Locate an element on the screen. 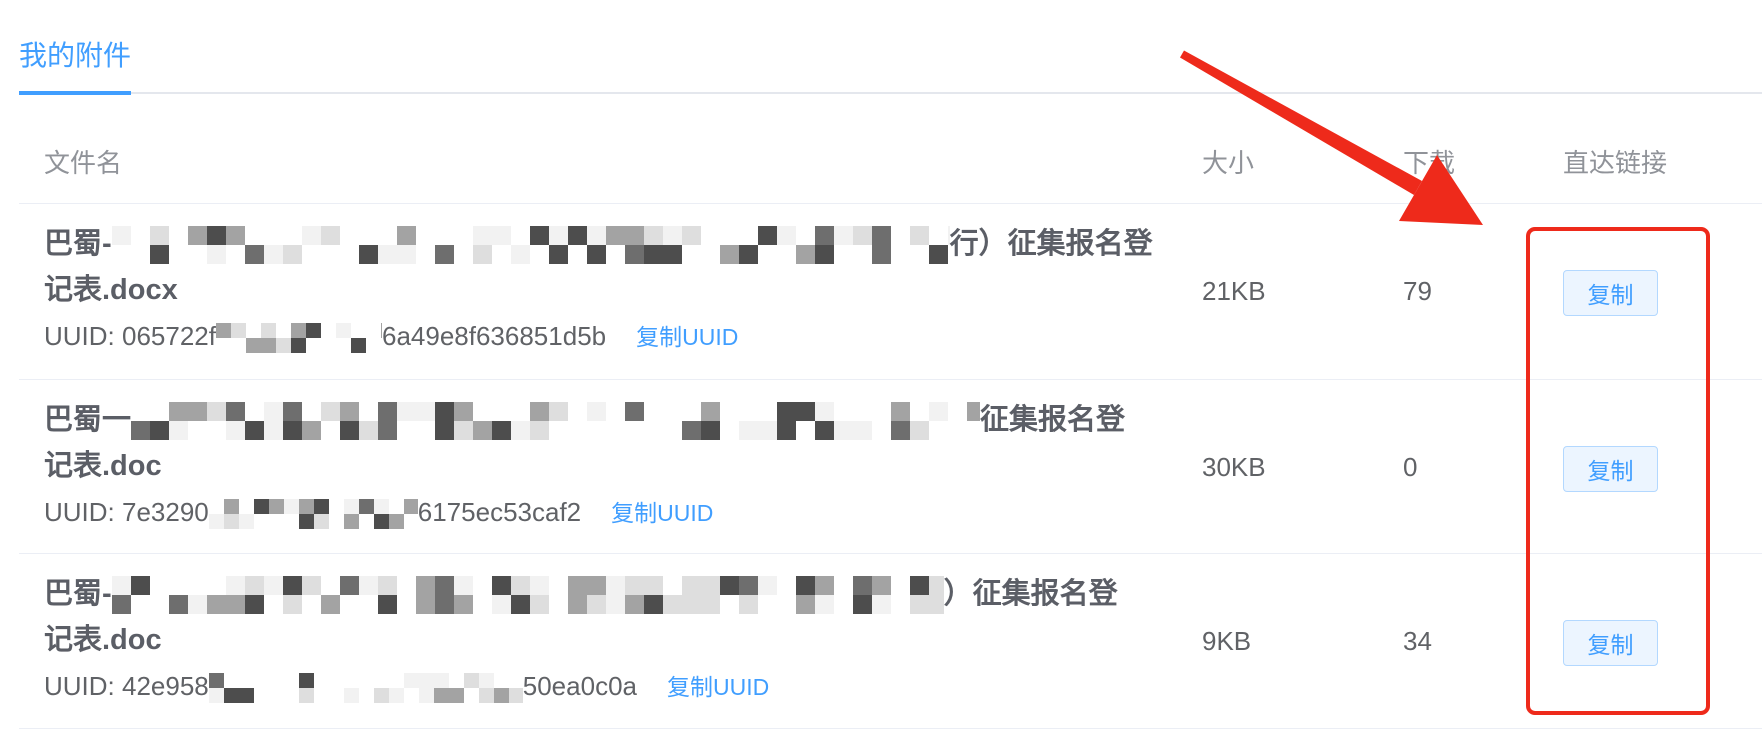 This screenshot has width=1762, height=746. uuid-suffix: 6a49e8f636851d5b is located at coordinates (494, 336).